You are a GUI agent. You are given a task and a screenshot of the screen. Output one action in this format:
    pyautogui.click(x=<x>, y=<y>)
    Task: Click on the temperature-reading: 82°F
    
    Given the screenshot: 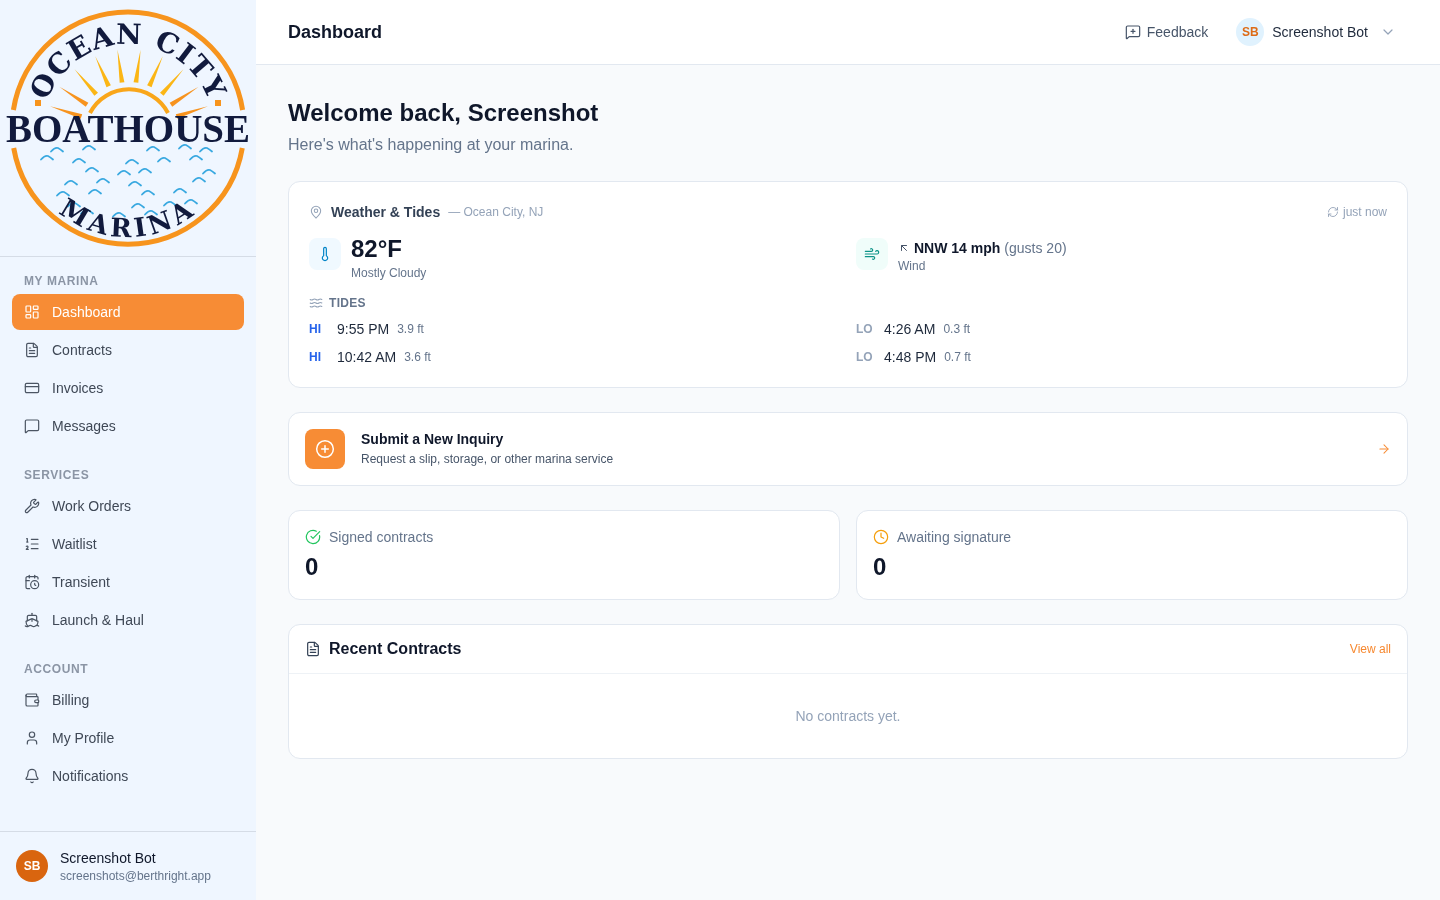 What is the action you would take?
    pyautogui.click(x=377, y=249)
    